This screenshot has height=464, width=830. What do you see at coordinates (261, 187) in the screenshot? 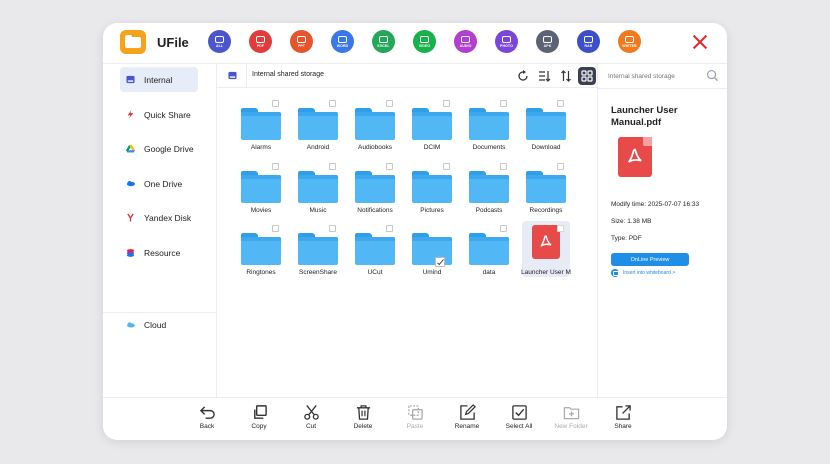
I see `folder-item: Movies` at bounding box center [261, 187].